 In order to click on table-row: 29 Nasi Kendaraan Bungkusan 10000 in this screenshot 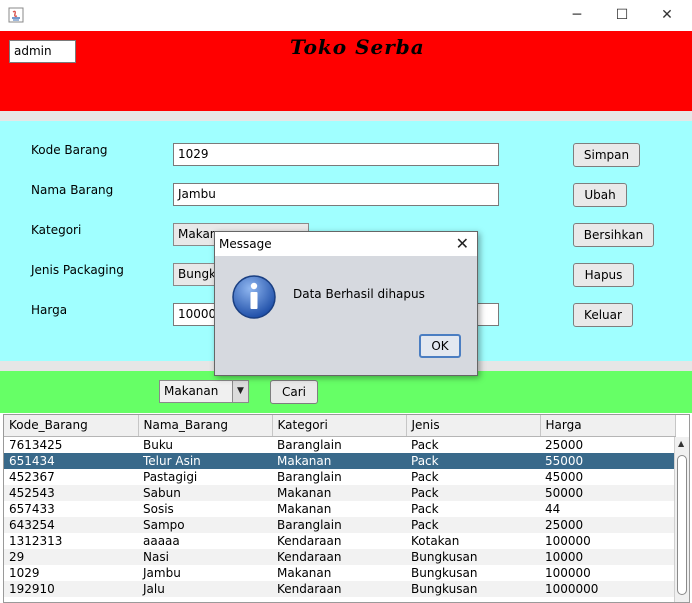, I will do `click(339, 556)`.